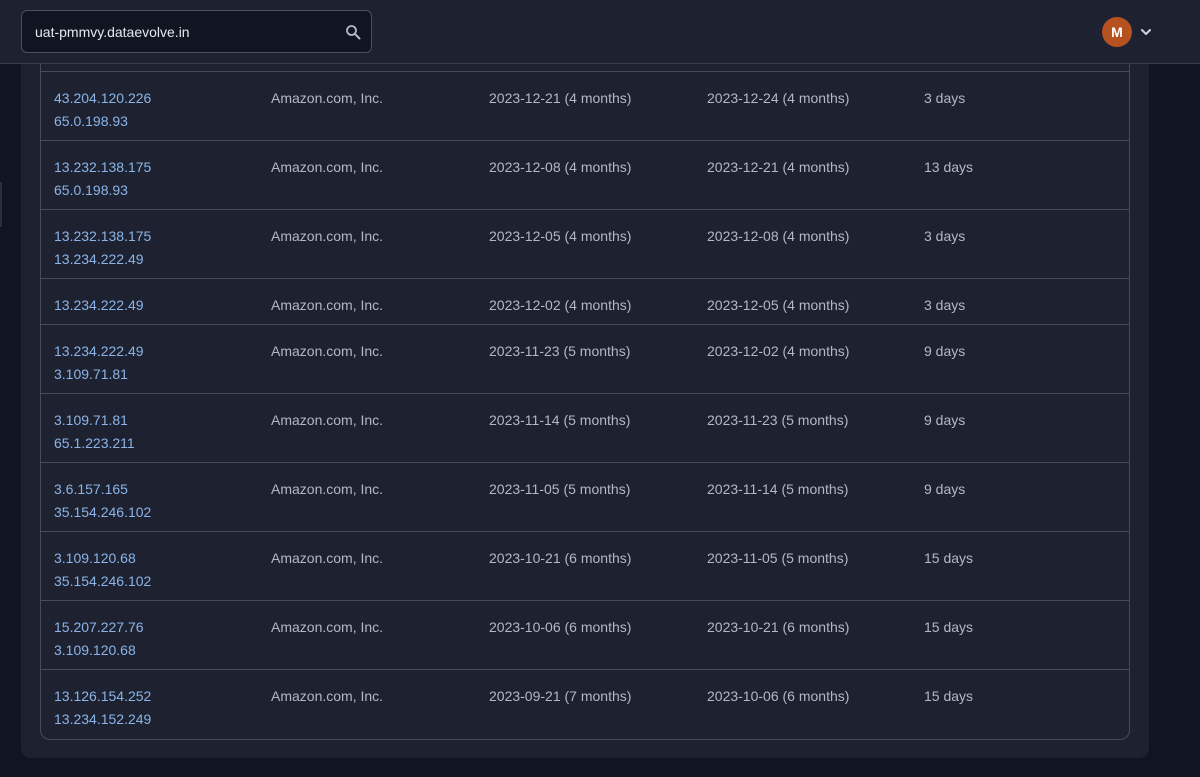  Describe the element at coordinates (560, 696) in the screenshot. I see `first-seen-cell: 2023-09-21 (7 months)` at that location.